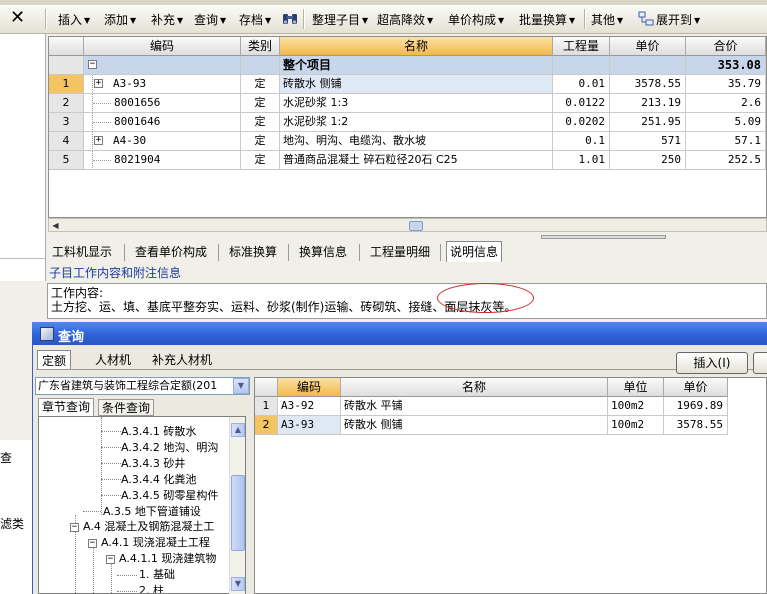  What do you see at coordinates (260, 46) in the screenshot?
I see `col-header-type: 类别` at bounding box center [260, 46].